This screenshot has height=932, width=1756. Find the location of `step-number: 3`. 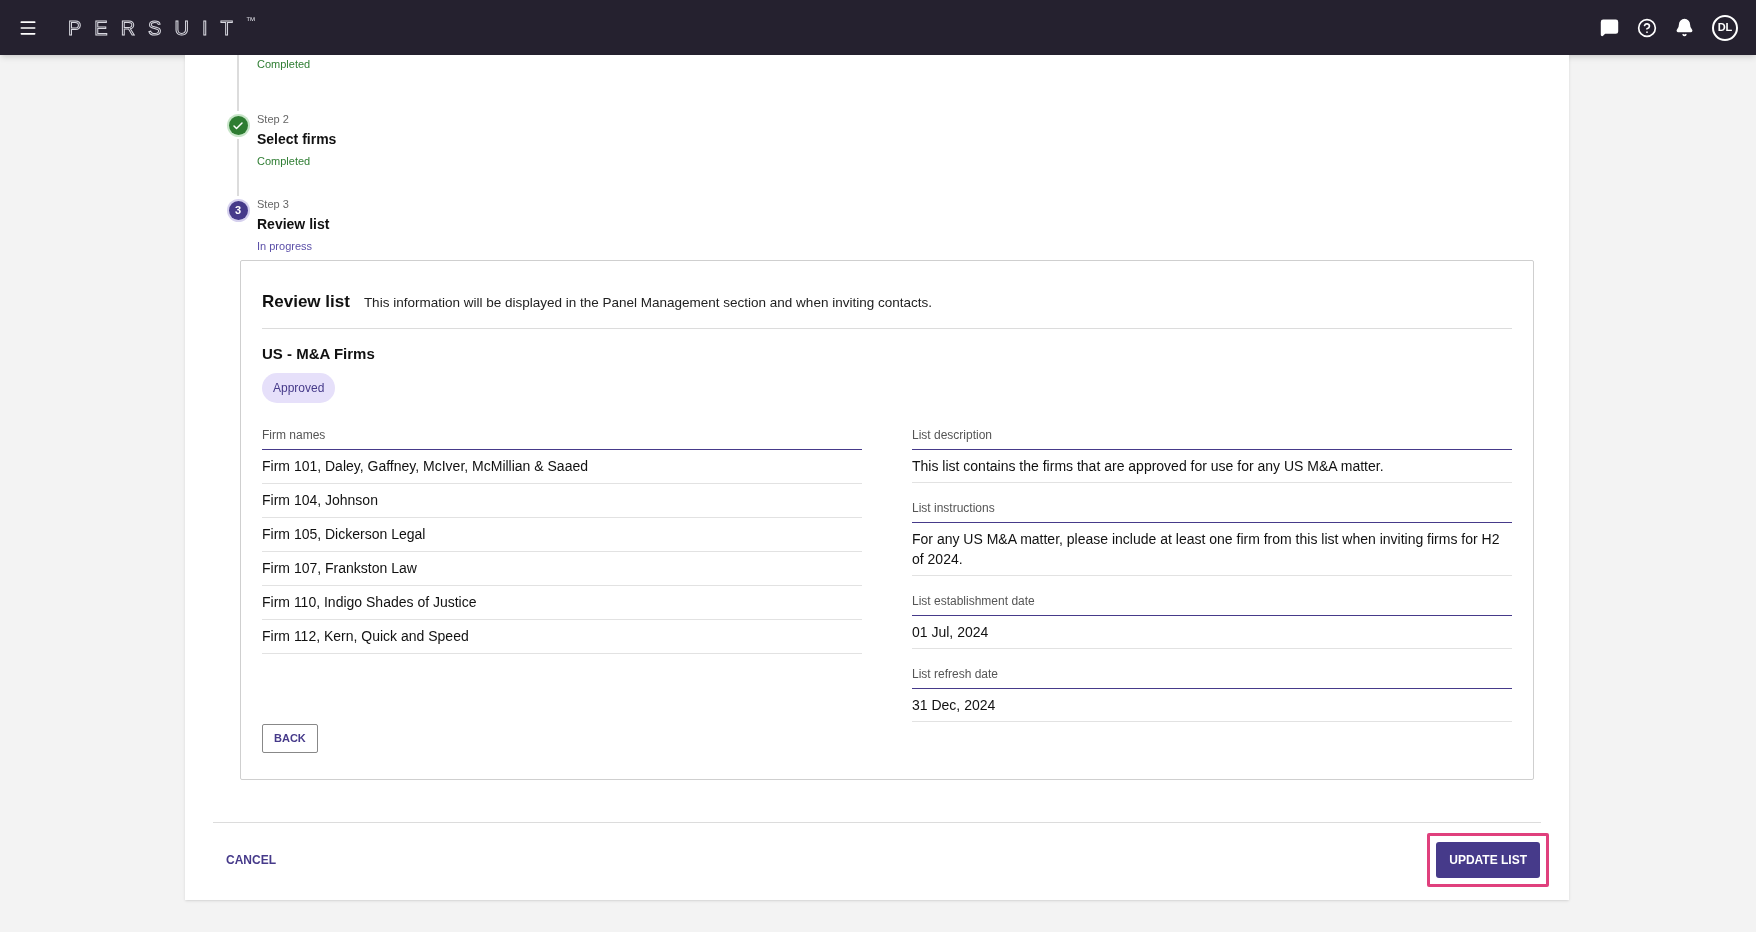

step-number: 3 is located at coordinates (238, 210).